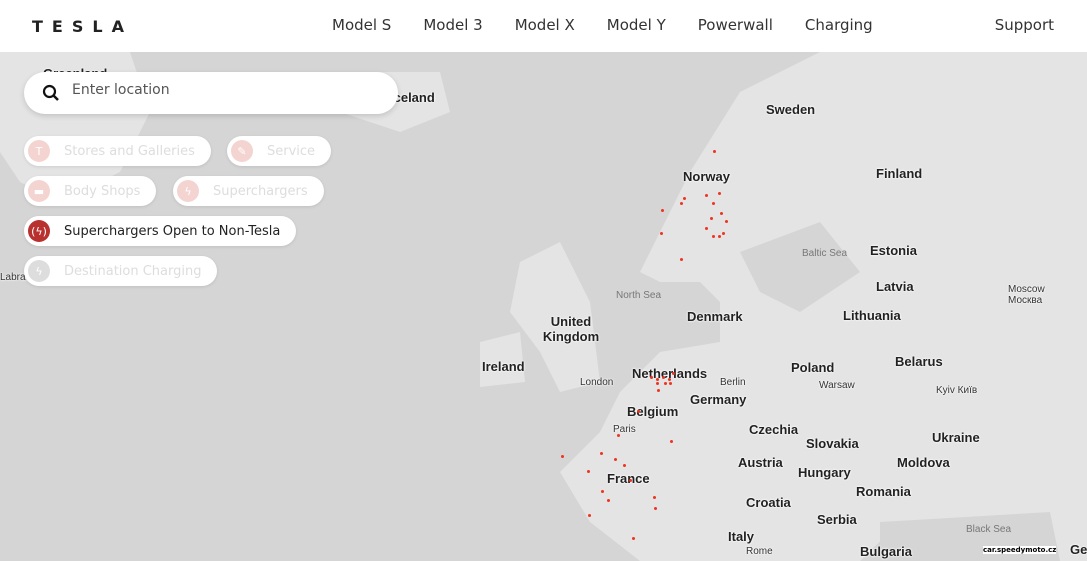 The width and height of the screenshot is (1087, 561). What do you see at coordinates (741, 536) in the screenshot?
I see `map-label: Italy` at bounding box center [741, 536].